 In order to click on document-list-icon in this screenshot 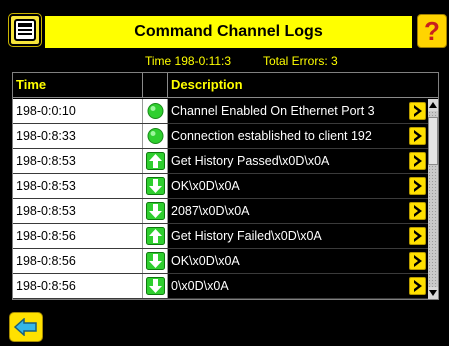, I will do `click(25, 30)`.